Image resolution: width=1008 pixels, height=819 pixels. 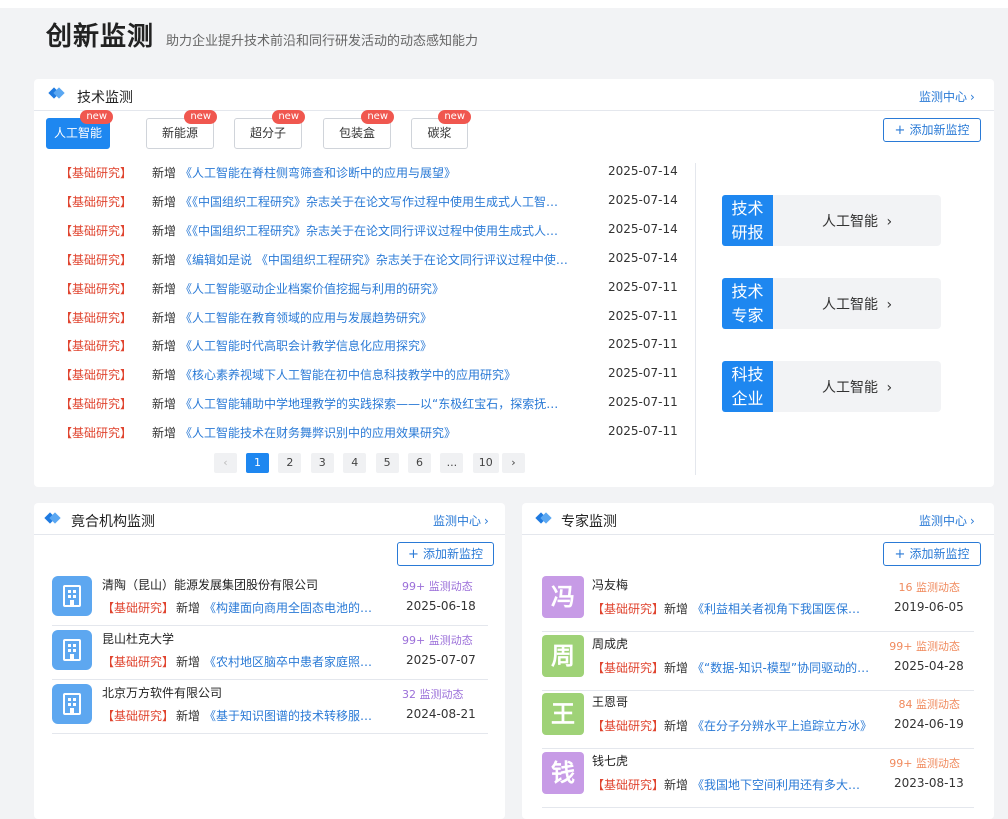 I want to click on side-card: 技术 研报 人工智能 ›, so click(x=831, y=220).